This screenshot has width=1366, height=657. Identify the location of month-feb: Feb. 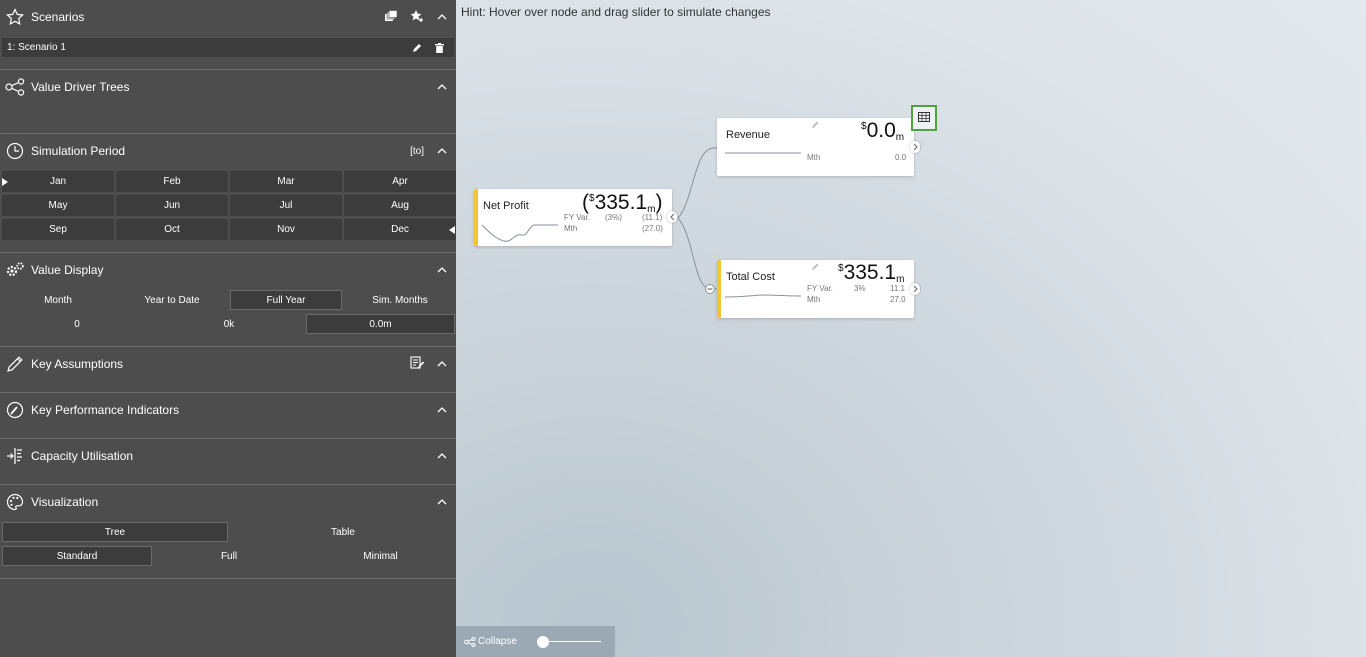
(172, 181).